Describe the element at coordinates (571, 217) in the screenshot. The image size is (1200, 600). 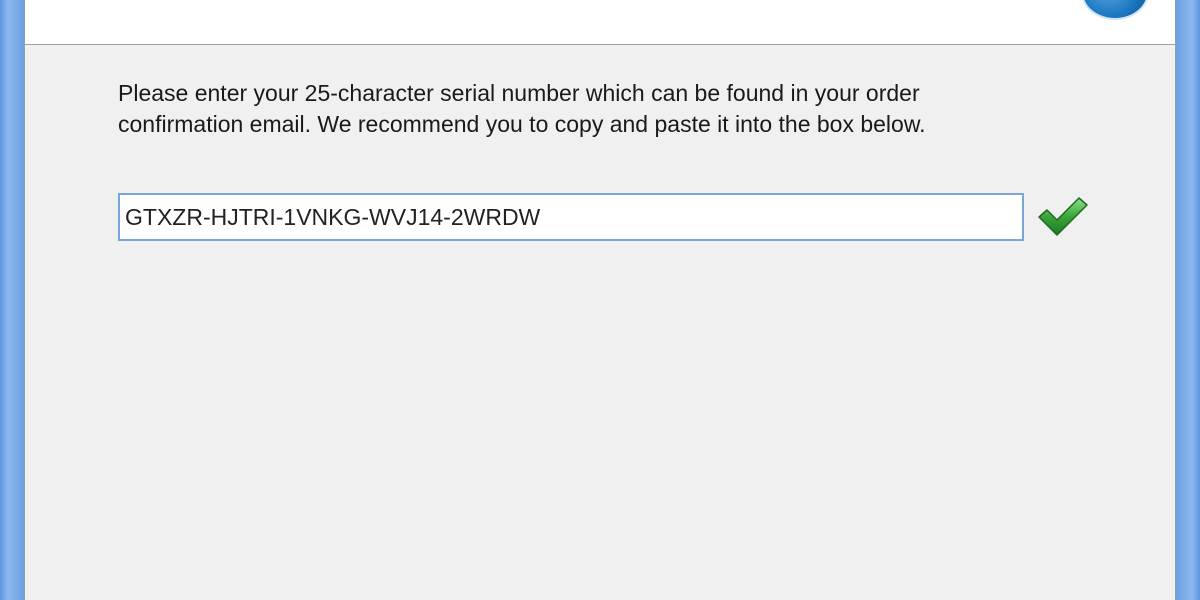
I see `serial-number-input` at that location.